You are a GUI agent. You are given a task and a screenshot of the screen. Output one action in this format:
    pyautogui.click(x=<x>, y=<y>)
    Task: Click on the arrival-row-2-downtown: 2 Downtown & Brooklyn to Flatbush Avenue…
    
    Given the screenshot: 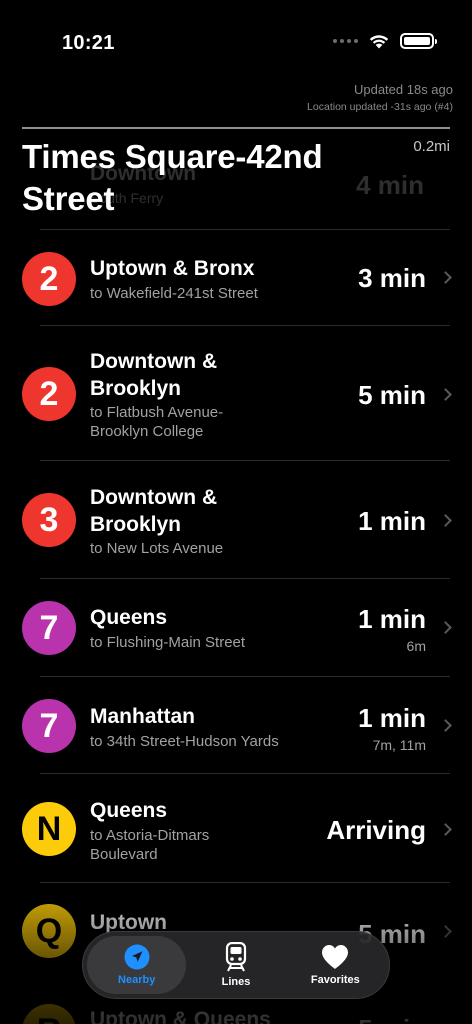 What is the action you would take?
    pyautogui.click(x=237, y=392)
    